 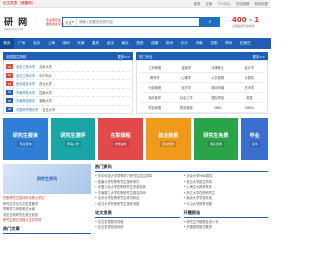 I want to click on major-link: 教育学, so click(x=155, y=78).